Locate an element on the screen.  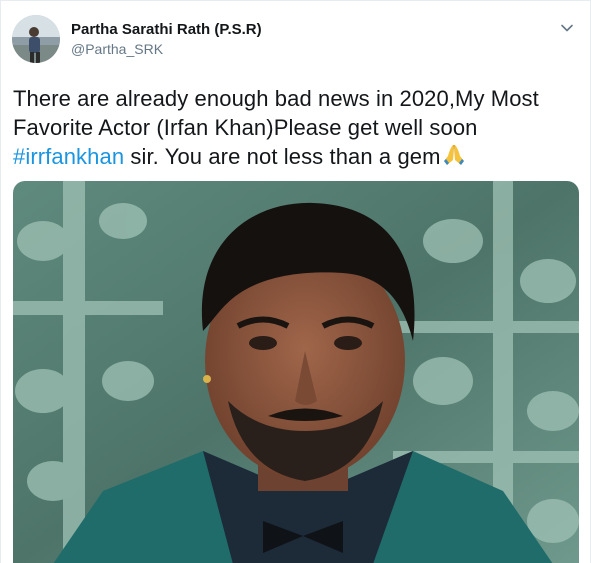
tweet-text-fragment: sir. You are not less than a gem is located at coordinates (282, 156).